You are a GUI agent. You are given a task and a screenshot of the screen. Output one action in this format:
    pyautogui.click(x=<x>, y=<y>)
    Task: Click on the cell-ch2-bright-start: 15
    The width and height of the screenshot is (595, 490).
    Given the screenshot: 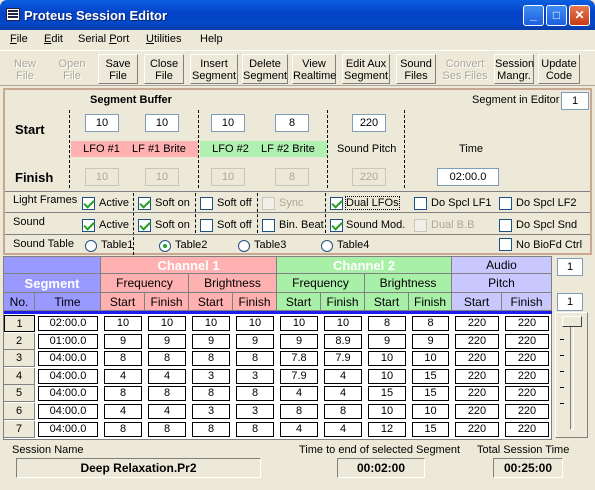 What is the action you would take?
    pyautogui.click(x=387, y=394)
    